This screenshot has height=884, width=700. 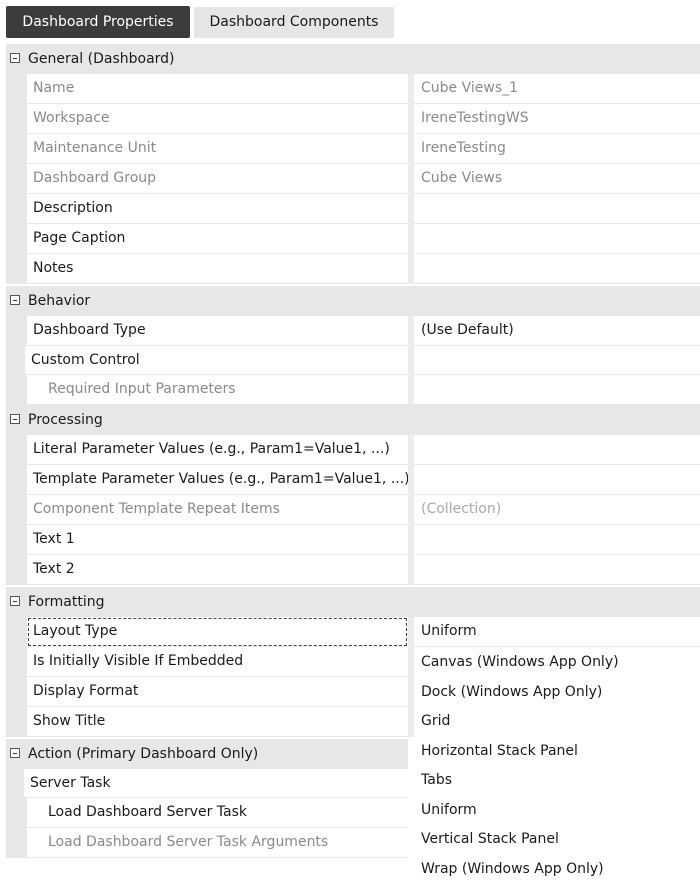 I want to click on property-row-notes: Notes, so click(x=353, y=269).